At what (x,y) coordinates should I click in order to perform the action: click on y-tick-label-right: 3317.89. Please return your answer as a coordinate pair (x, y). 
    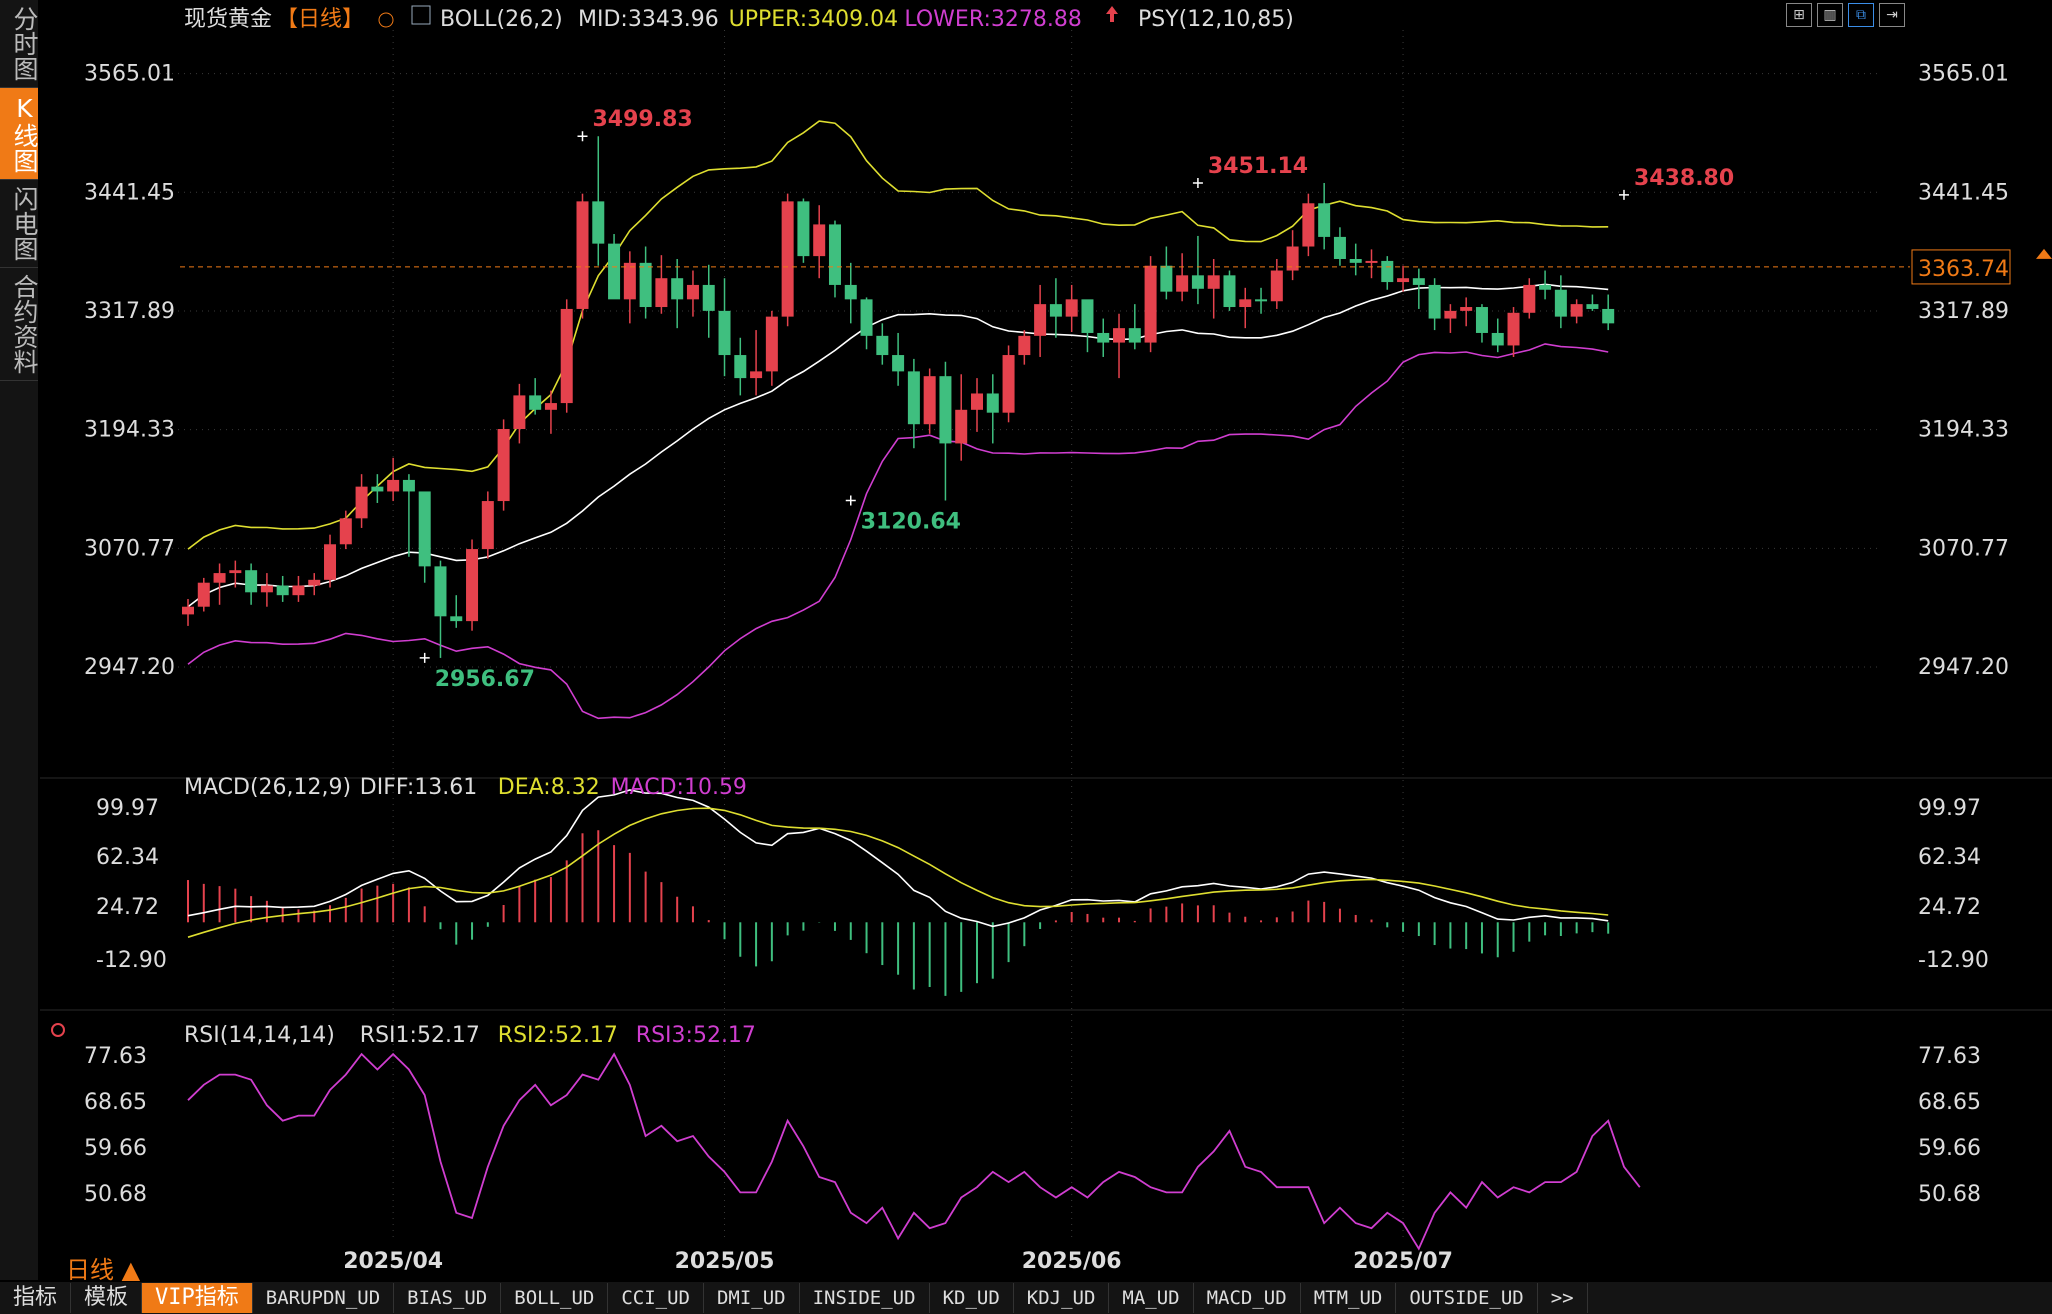
    Looking at the image, I should click on (1963, 311).